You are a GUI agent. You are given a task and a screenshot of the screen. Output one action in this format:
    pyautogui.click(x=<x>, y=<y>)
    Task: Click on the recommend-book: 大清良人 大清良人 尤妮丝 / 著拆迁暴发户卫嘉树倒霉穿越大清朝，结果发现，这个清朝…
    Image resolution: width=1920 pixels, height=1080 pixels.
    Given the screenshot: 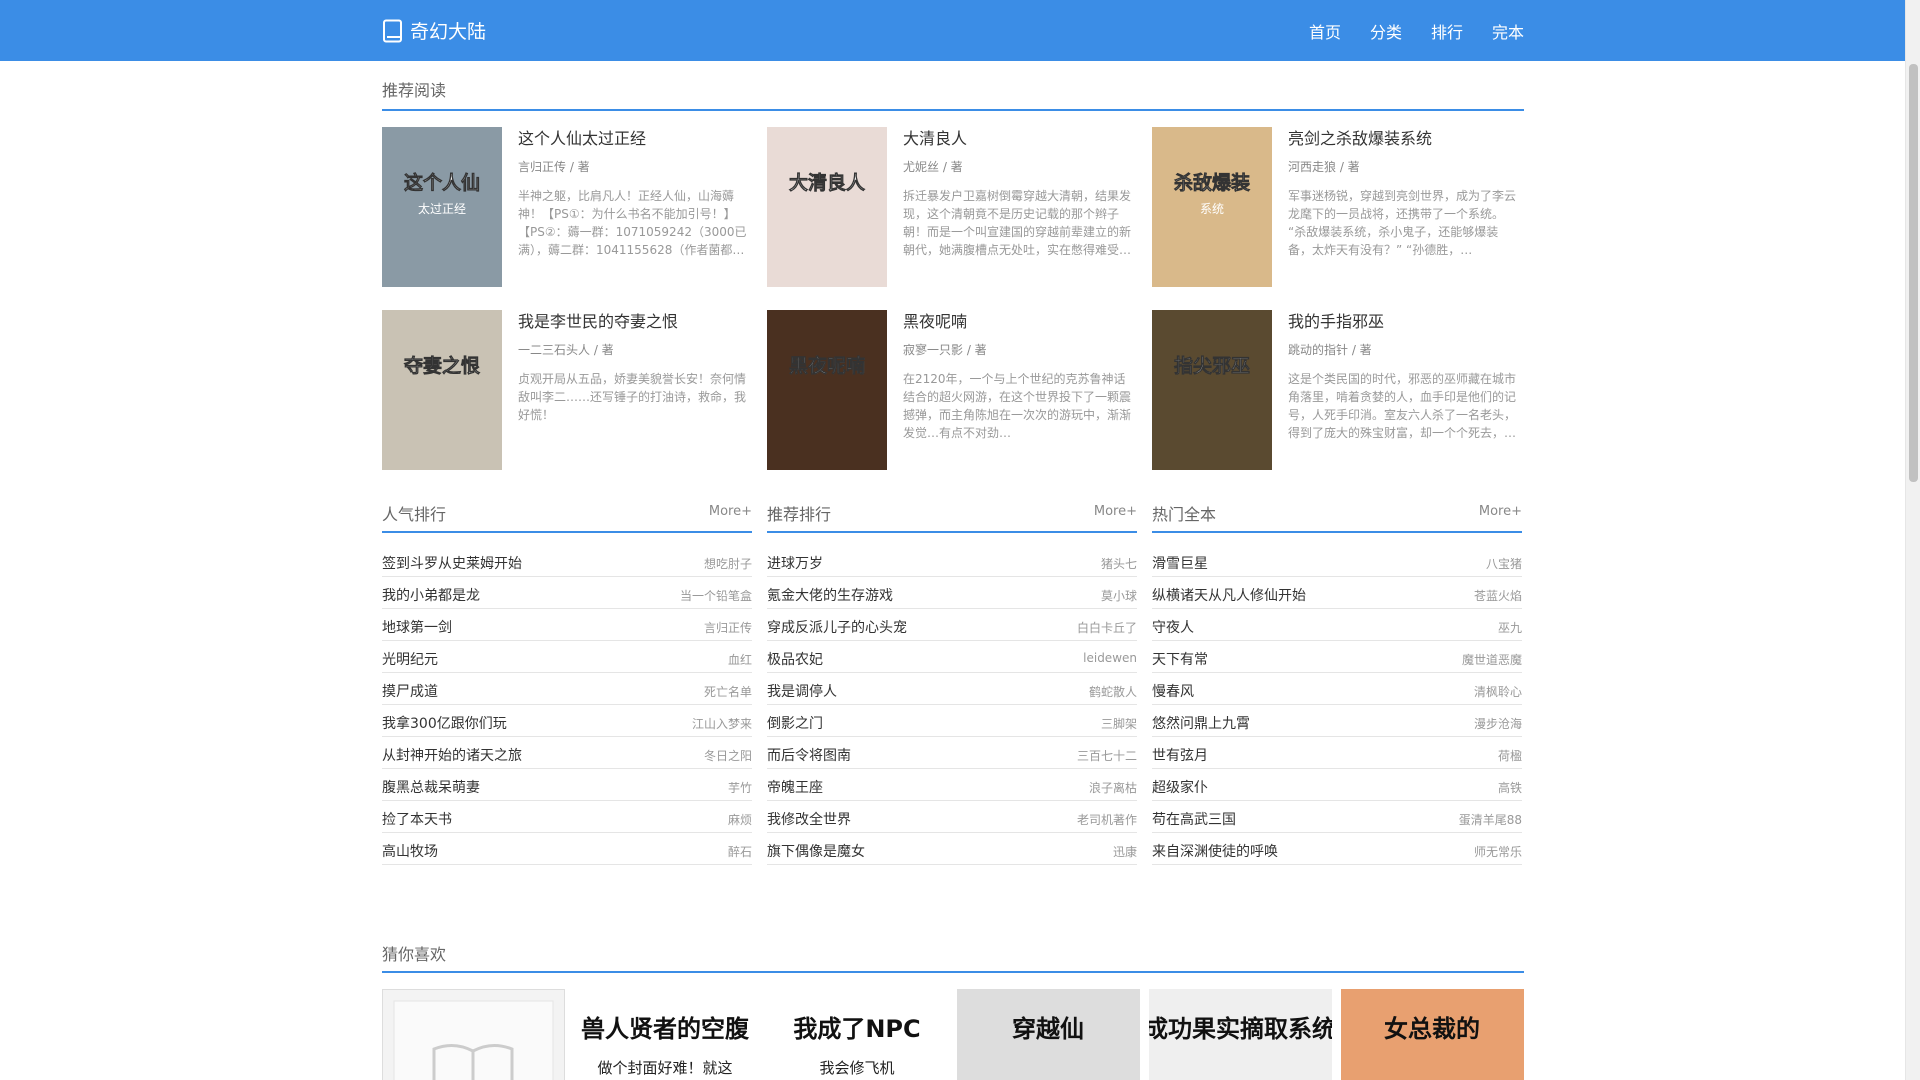 What is the action you would take?
    pyautogui.click(x=952, y=207)
    